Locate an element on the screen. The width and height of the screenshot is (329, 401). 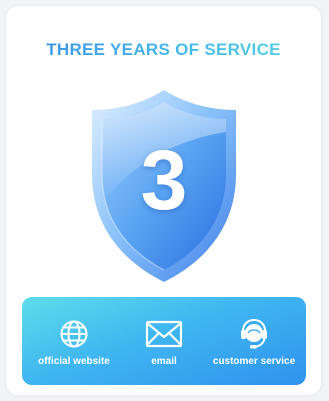
customer-service-button: customer service is located at coordinates (254, 341).